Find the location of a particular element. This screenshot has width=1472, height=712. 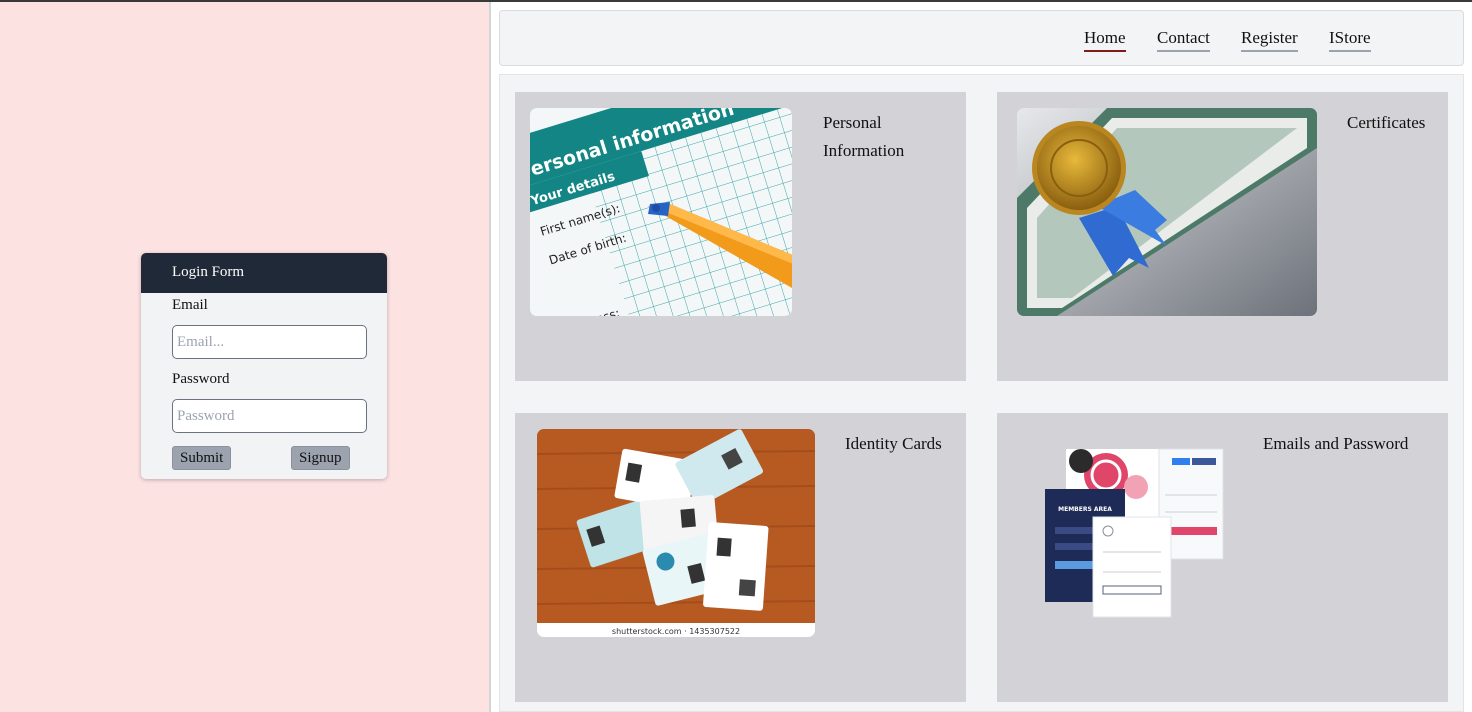

login-form: Login Form Email Password Submit Signup is located at coordinates (264, 366).